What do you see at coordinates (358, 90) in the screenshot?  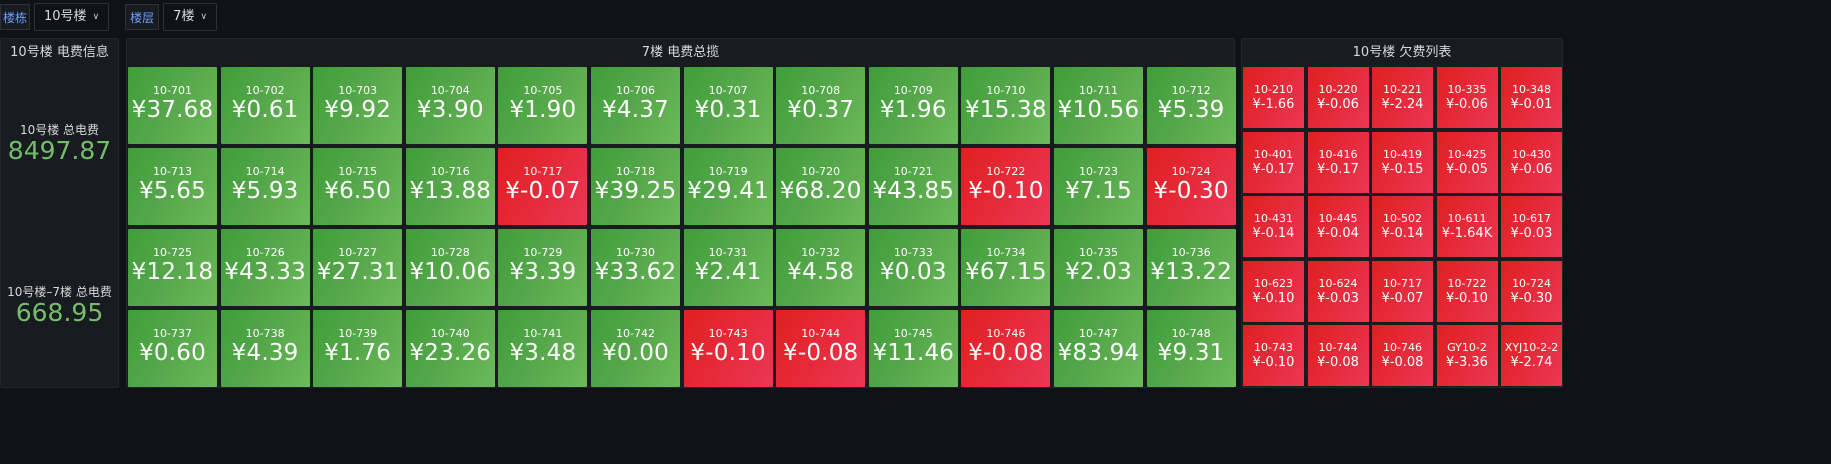 I see `room-number: 10-703` at bounding box center [358, 90].